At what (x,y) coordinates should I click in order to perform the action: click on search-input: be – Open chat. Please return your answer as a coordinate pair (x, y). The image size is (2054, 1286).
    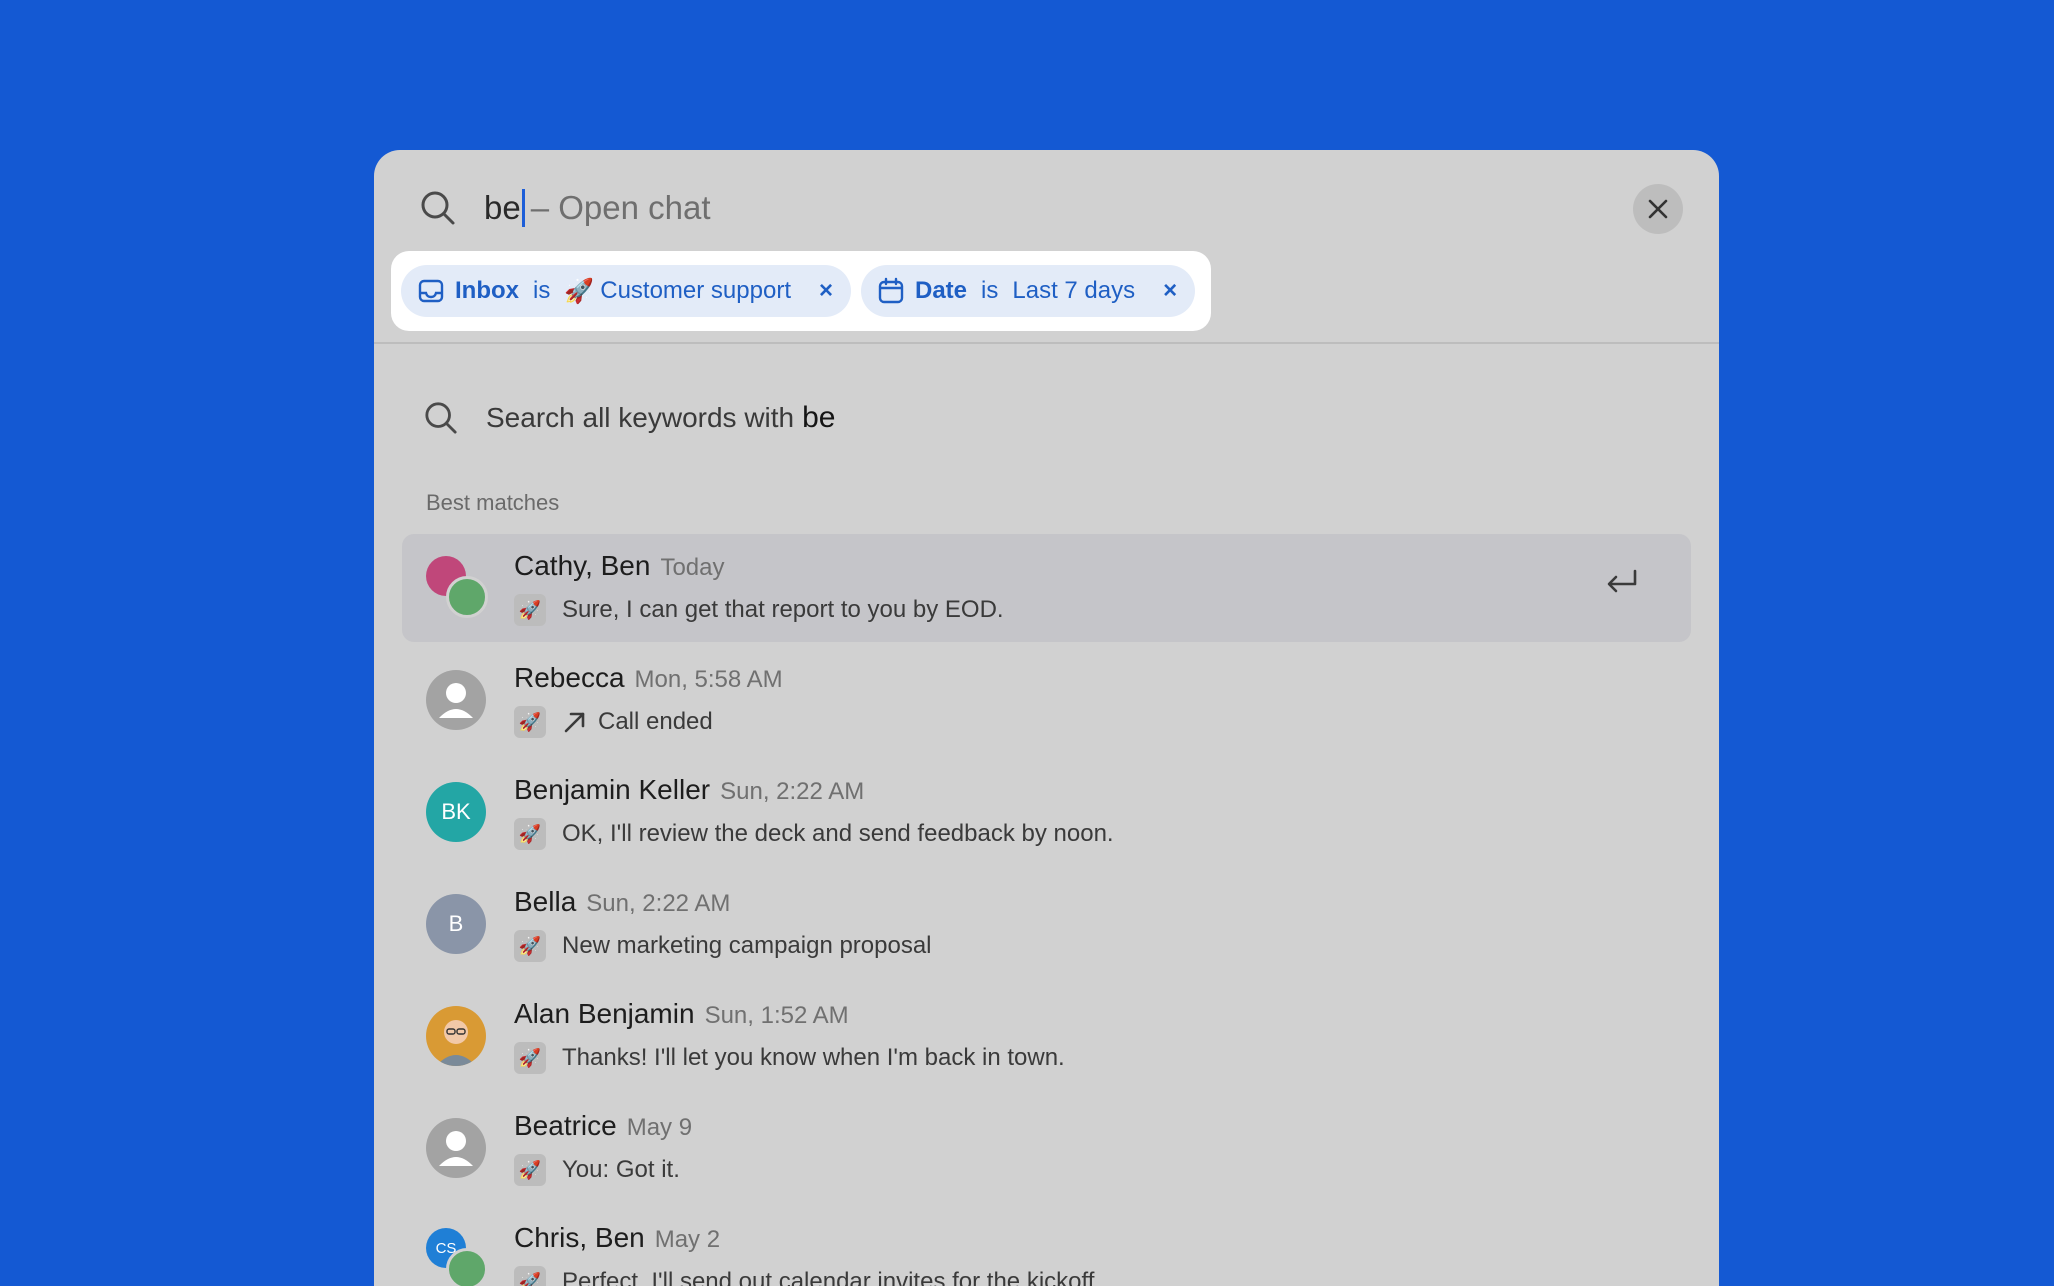
    Looking at the image, I should click on (597, 208).